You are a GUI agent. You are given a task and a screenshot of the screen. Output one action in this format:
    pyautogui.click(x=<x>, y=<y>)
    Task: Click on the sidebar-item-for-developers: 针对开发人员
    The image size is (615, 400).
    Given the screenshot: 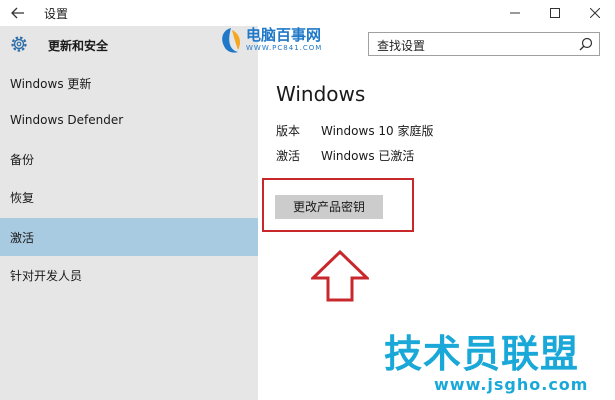 What is the action you would take?
    pyautogui.click(x=129, y=275)
    